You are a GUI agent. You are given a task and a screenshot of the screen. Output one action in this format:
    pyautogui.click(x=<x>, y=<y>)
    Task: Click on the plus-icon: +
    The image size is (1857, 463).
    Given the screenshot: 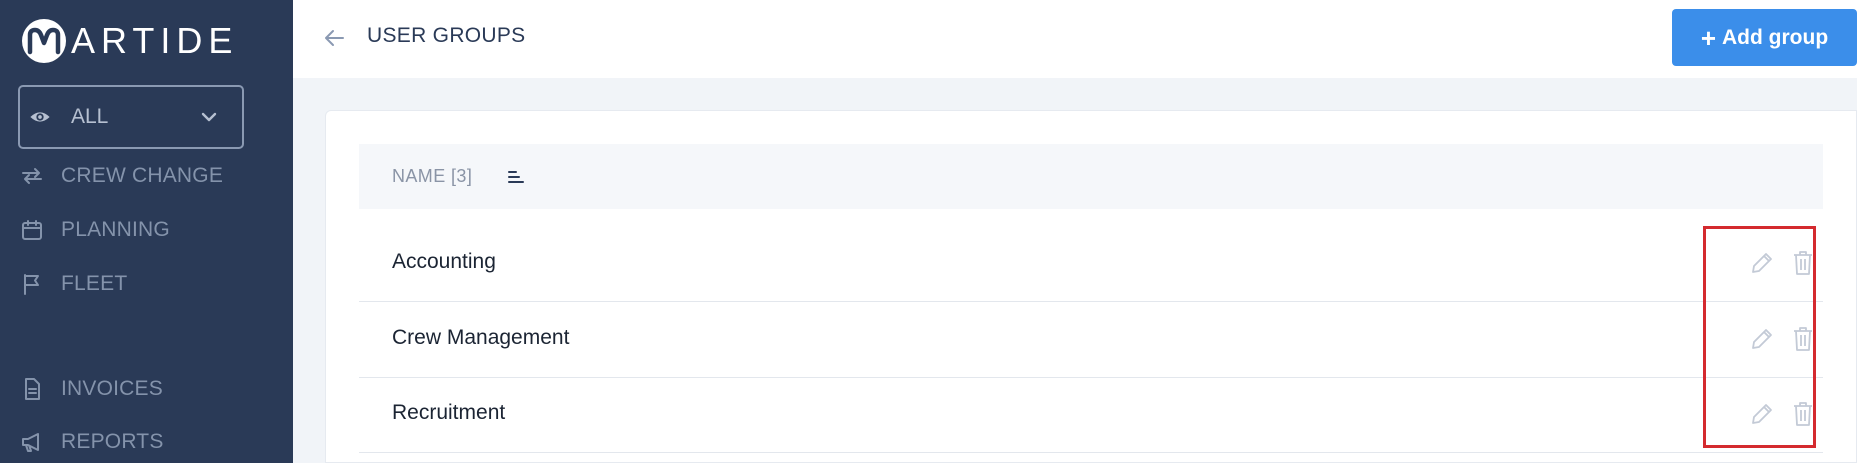 What is the action you would take?
    pyautogui.click(x=1708, y=37)
    